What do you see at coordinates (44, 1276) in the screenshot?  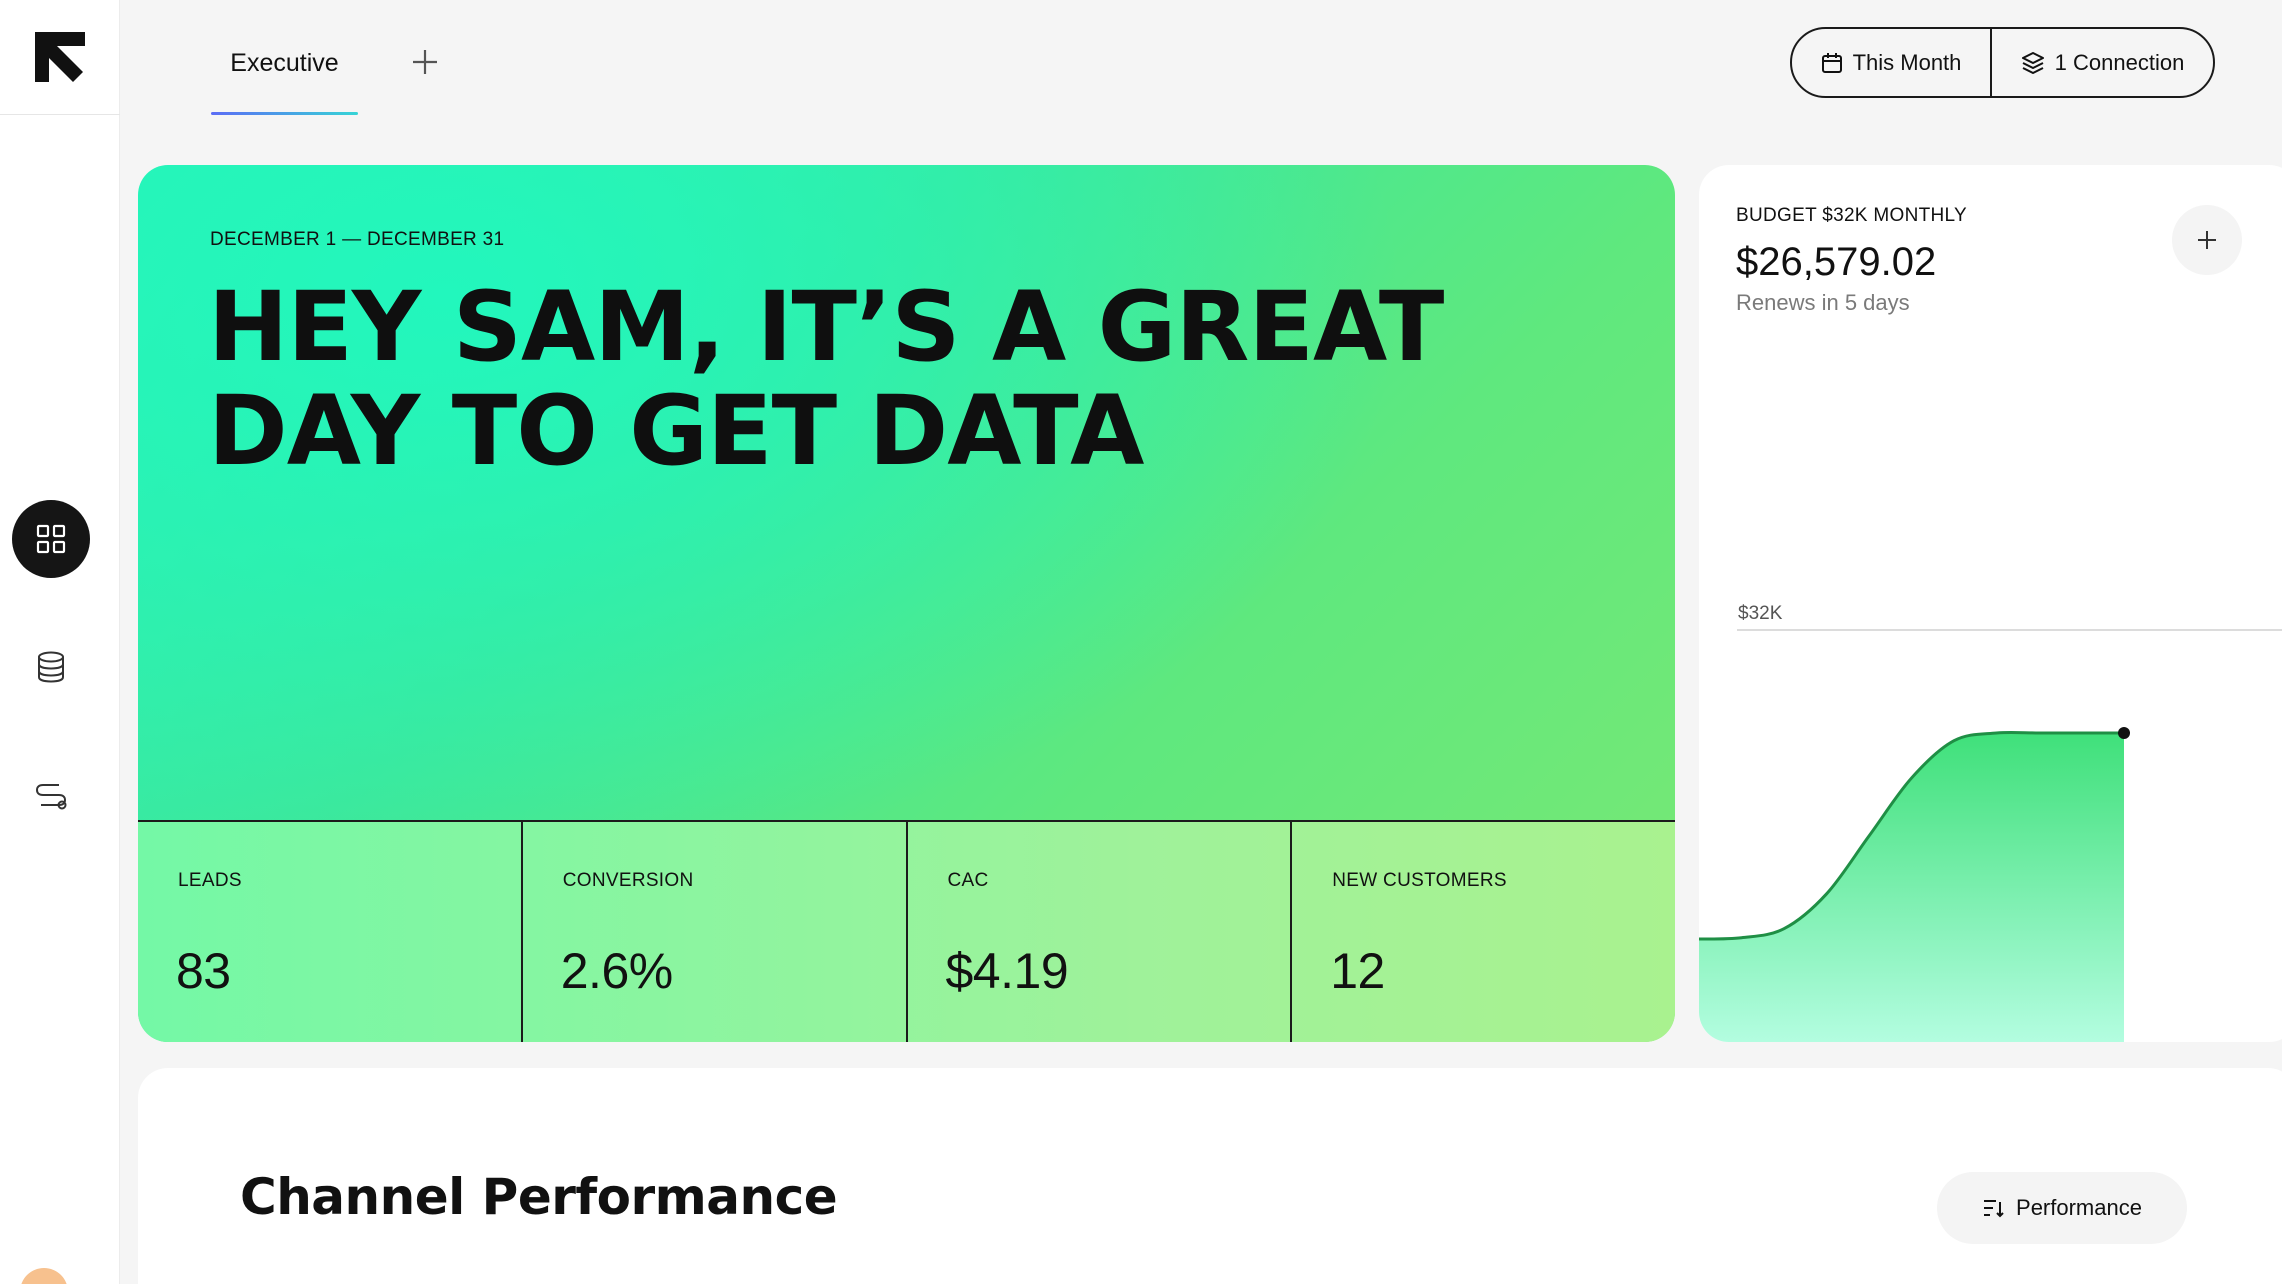 I see `avatar` at bounding box center [44, 1276].